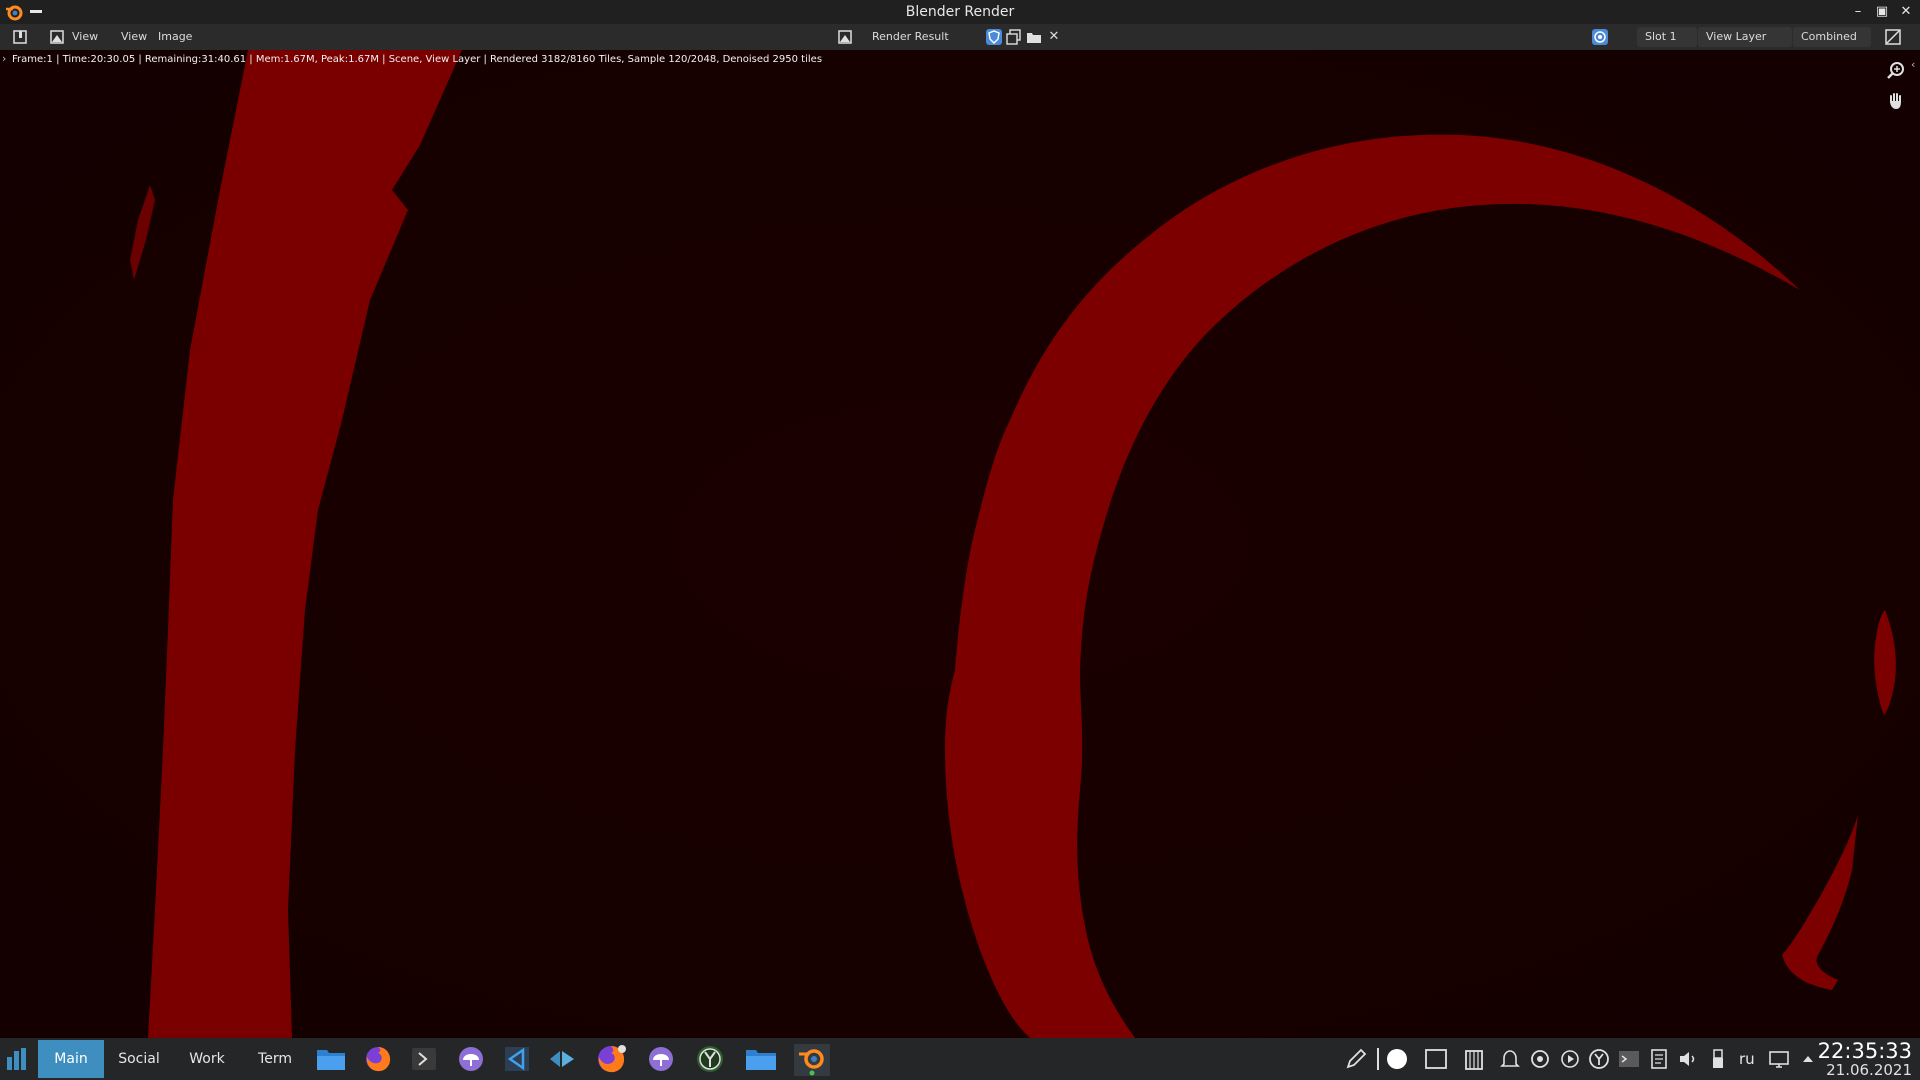  Describe the element at coordinates (1832, 37) in the screenshot. I see `render-pass-dropdown: Combined` at that location.